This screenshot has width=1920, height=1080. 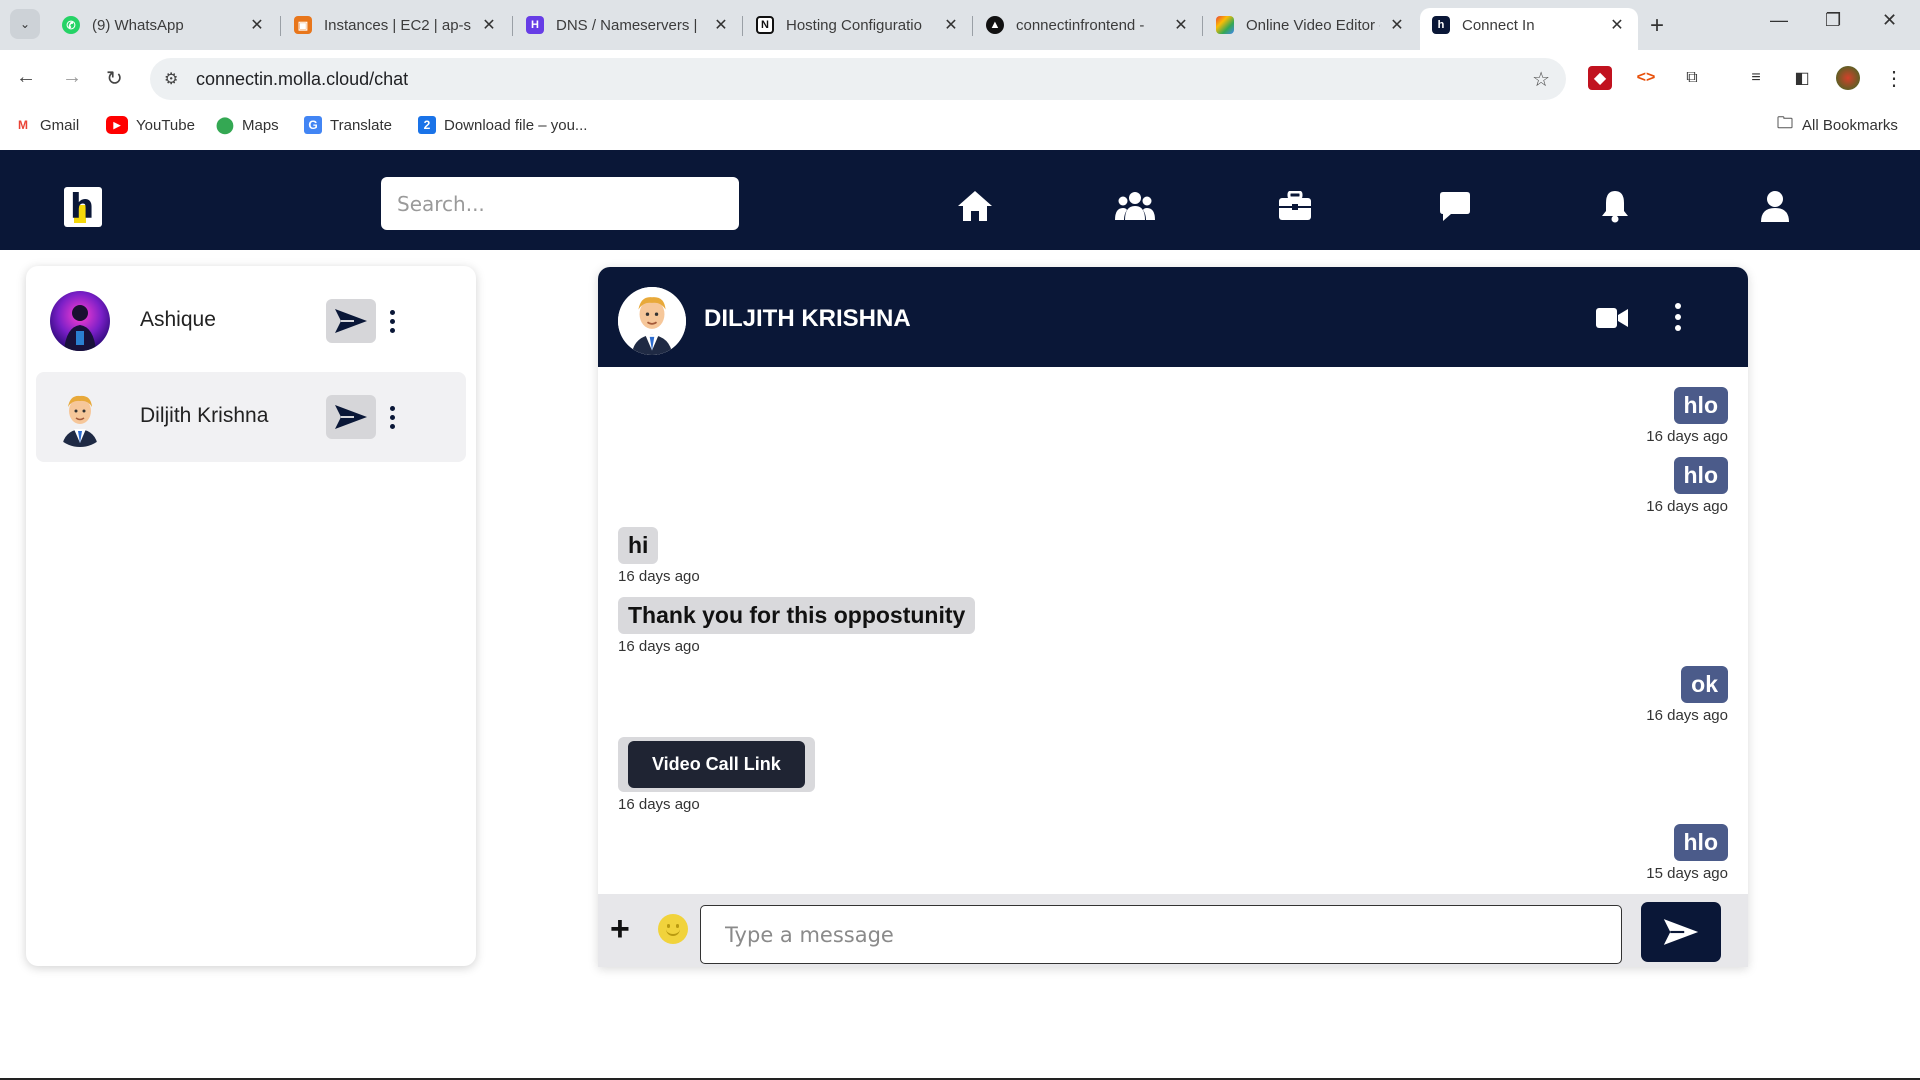 I want to click on chat-avatar, so click(x=652, y=321).